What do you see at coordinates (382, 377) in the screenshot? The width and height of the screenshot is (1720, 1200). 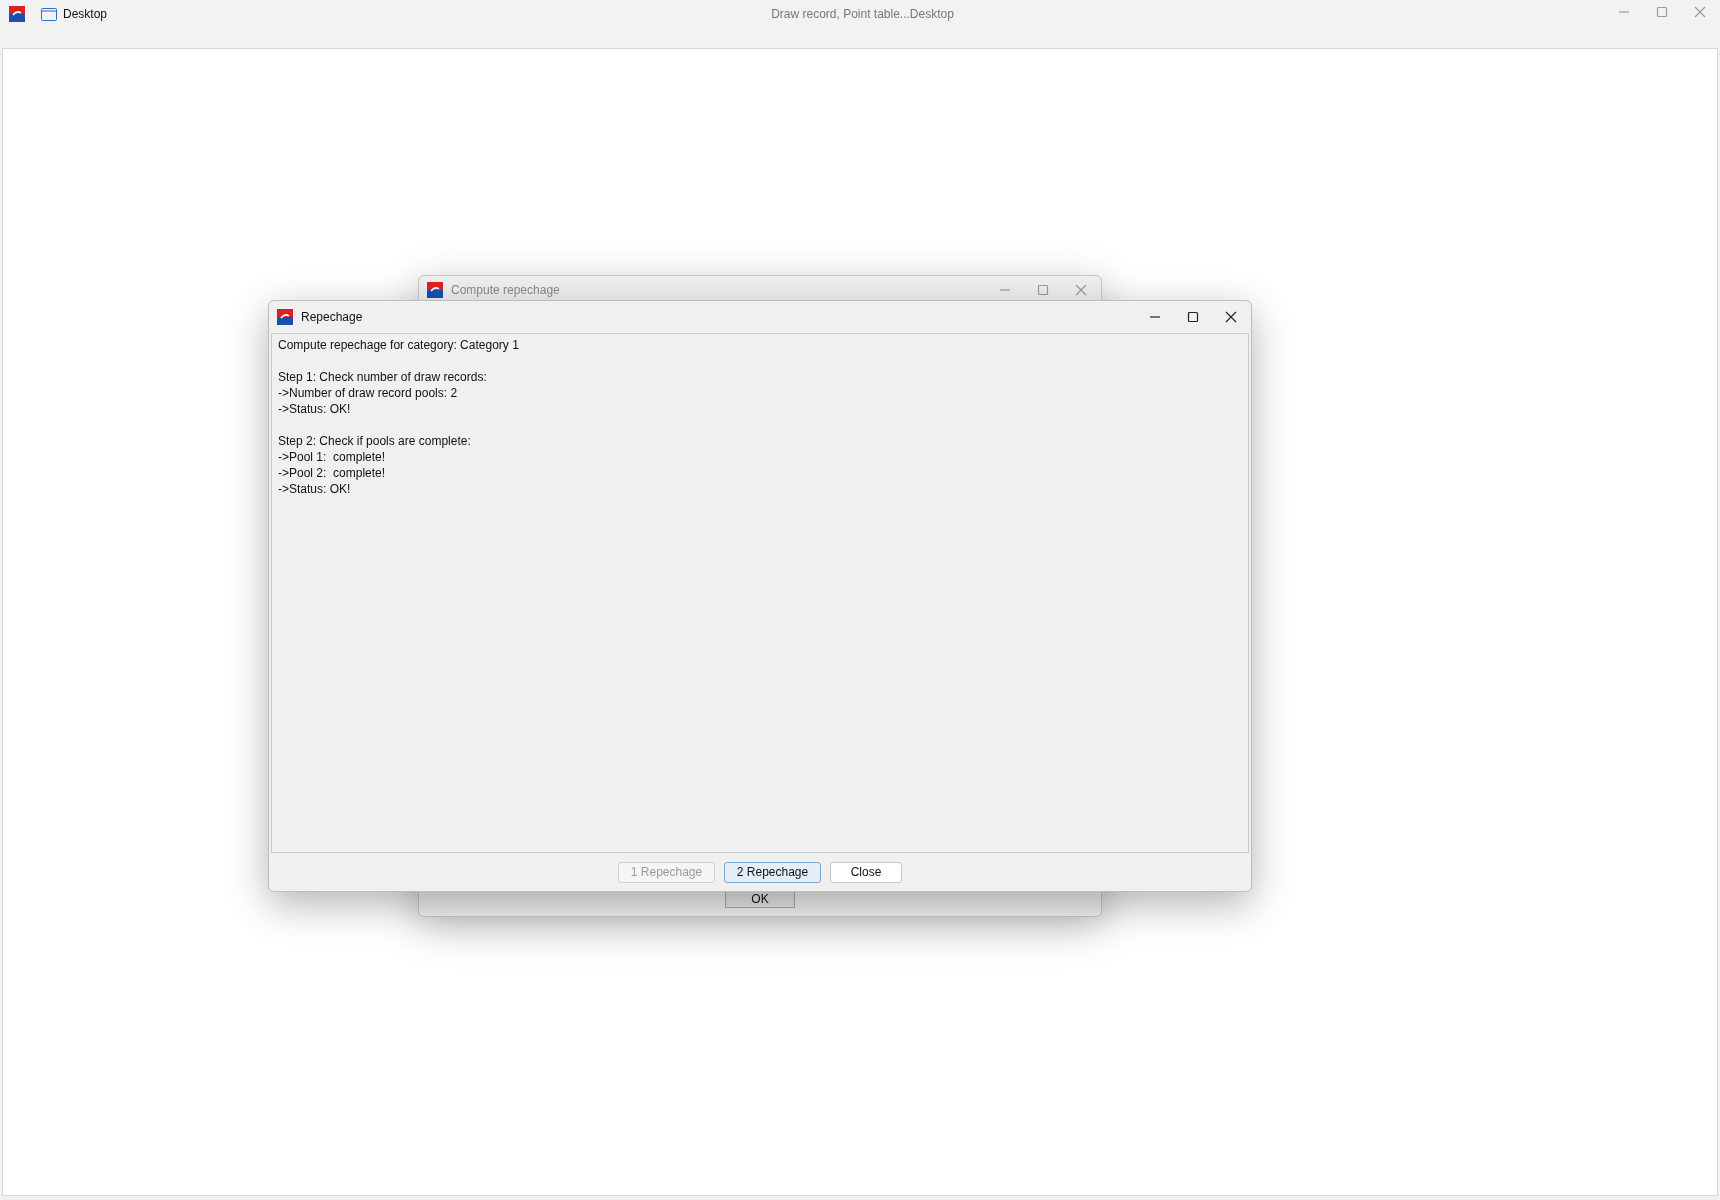 I see `log-line: Step 1: Check number of draw records:` at bounding box center [382, 377].